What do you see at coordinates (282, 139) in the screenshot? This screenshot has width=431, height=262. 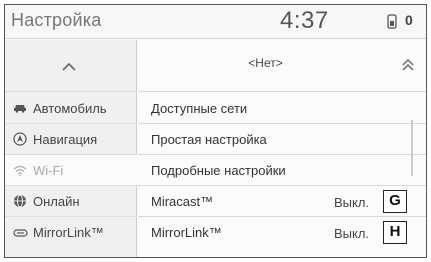 I see `easy-setup-button: Простая настройка` at bounding box center [282, 139].